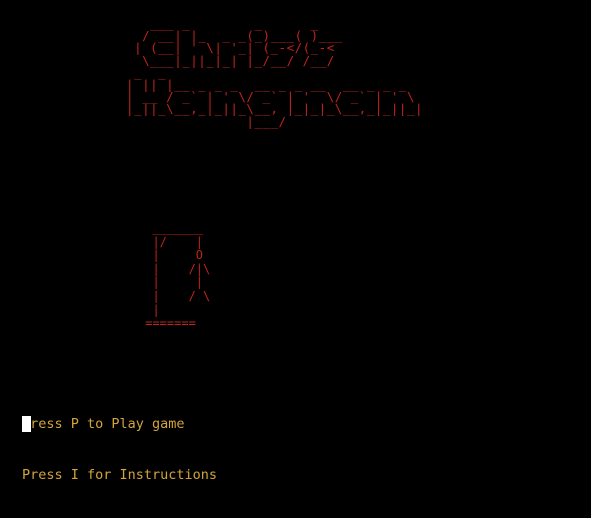 The width and height of the screenshot is (591, 518). What do you see at coordinates (119, 424) in the screenshot?
I see `menu-option-play: Press P to Play game` at bounding box center [119, 424].